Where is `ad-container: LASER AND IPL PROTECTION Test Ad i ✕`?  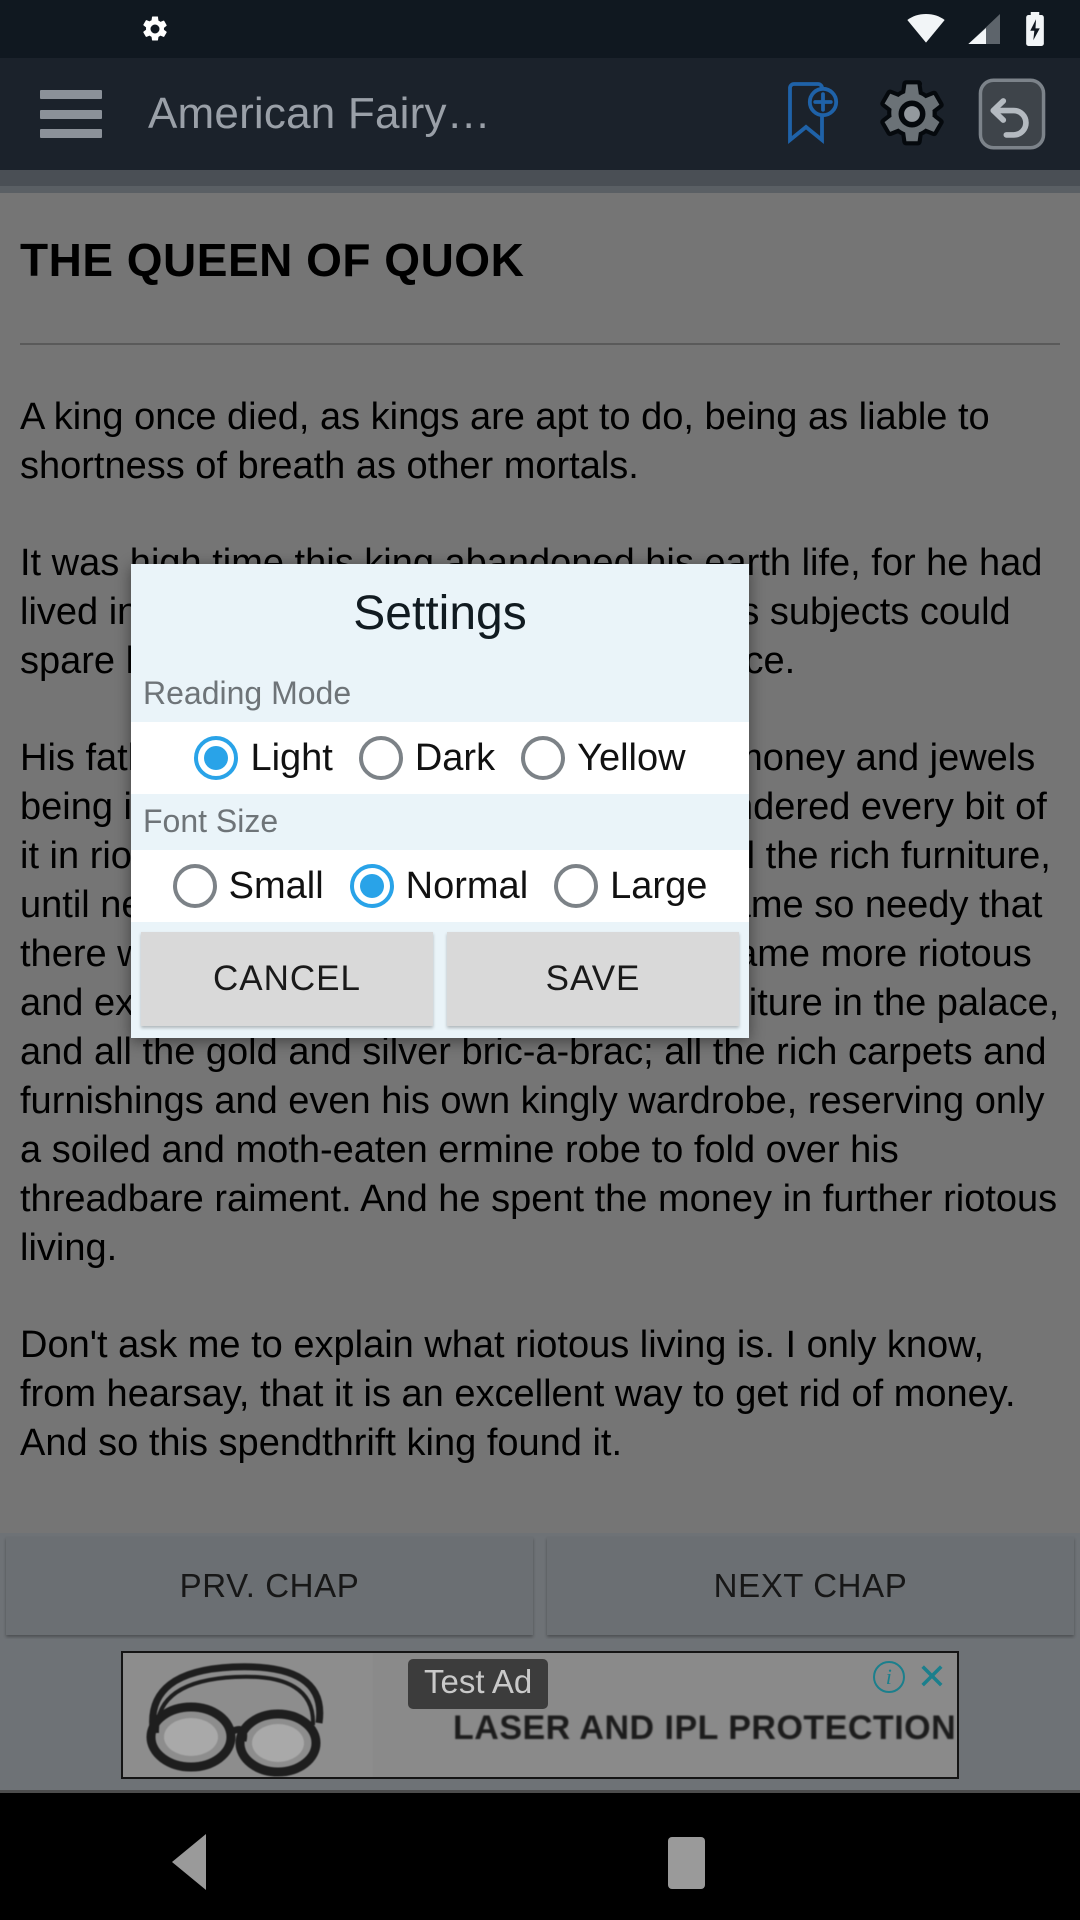
ad-container: LASER AND IPL PROTECTION Test Ad i ✕ is located at coordinates (540, 1714).